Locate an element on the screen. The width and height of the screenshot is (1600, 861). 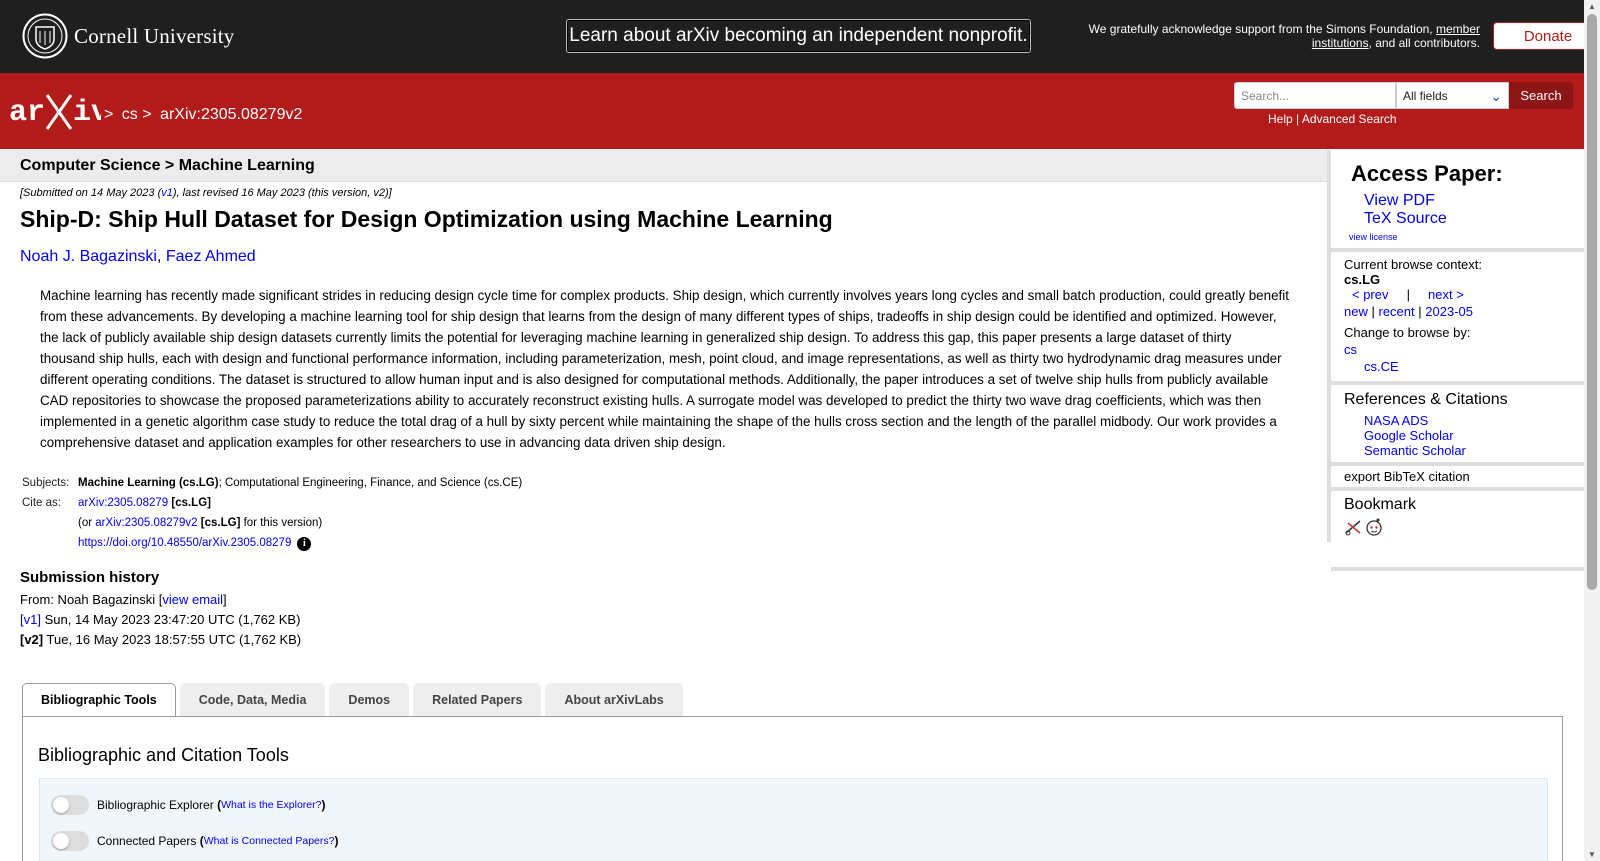
svg-text: ar is located at coordinates (27, 113).